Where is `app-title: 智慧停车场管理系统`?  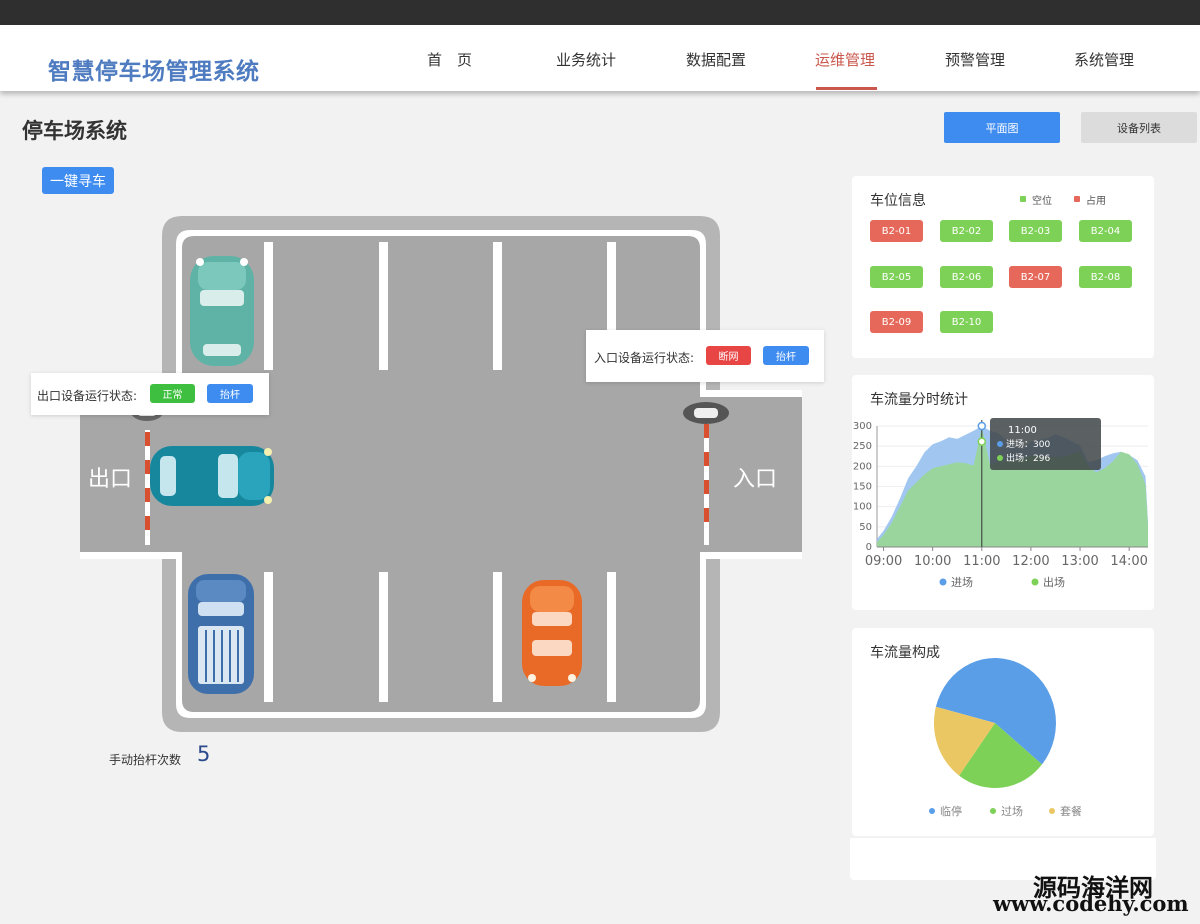
app-title: 智慧停车场管理系统 is located at coordinates (154, 72).